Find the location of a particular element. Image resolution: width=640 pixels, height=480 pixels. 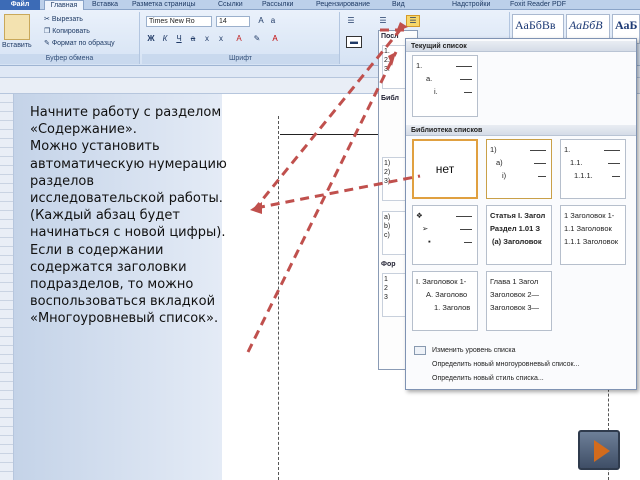

format-painter-label: Формат по образцу is located at coordinates (83, 43).